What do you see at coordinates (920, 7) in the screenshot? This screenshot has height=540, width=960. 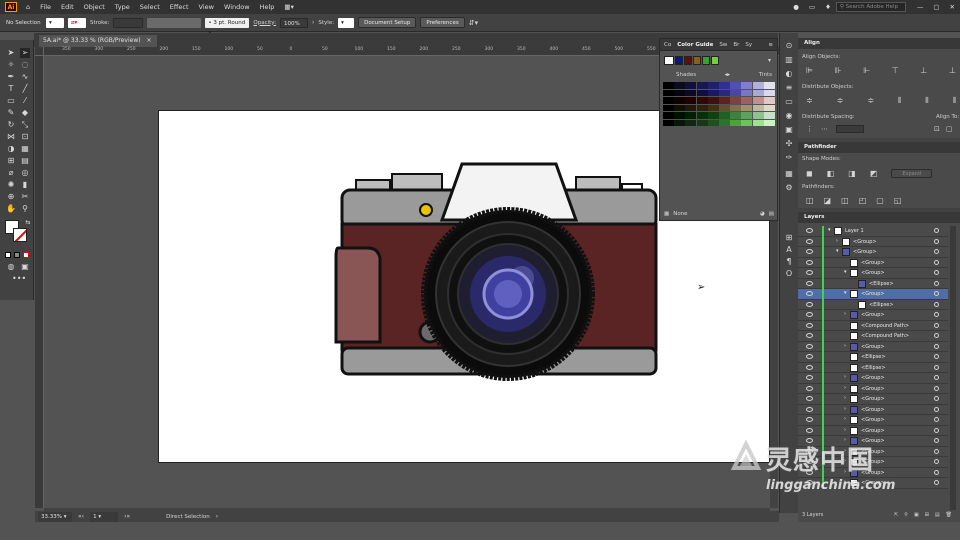 I see `minimize-icon: —` at bounding box center [920, 7].